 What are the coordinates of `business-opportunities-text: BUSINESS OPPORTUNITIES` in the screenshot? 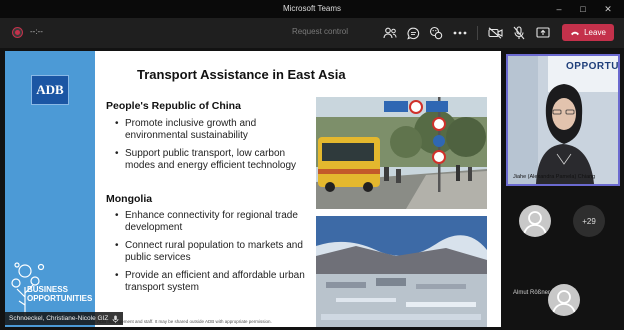 It's located at (59, 294).